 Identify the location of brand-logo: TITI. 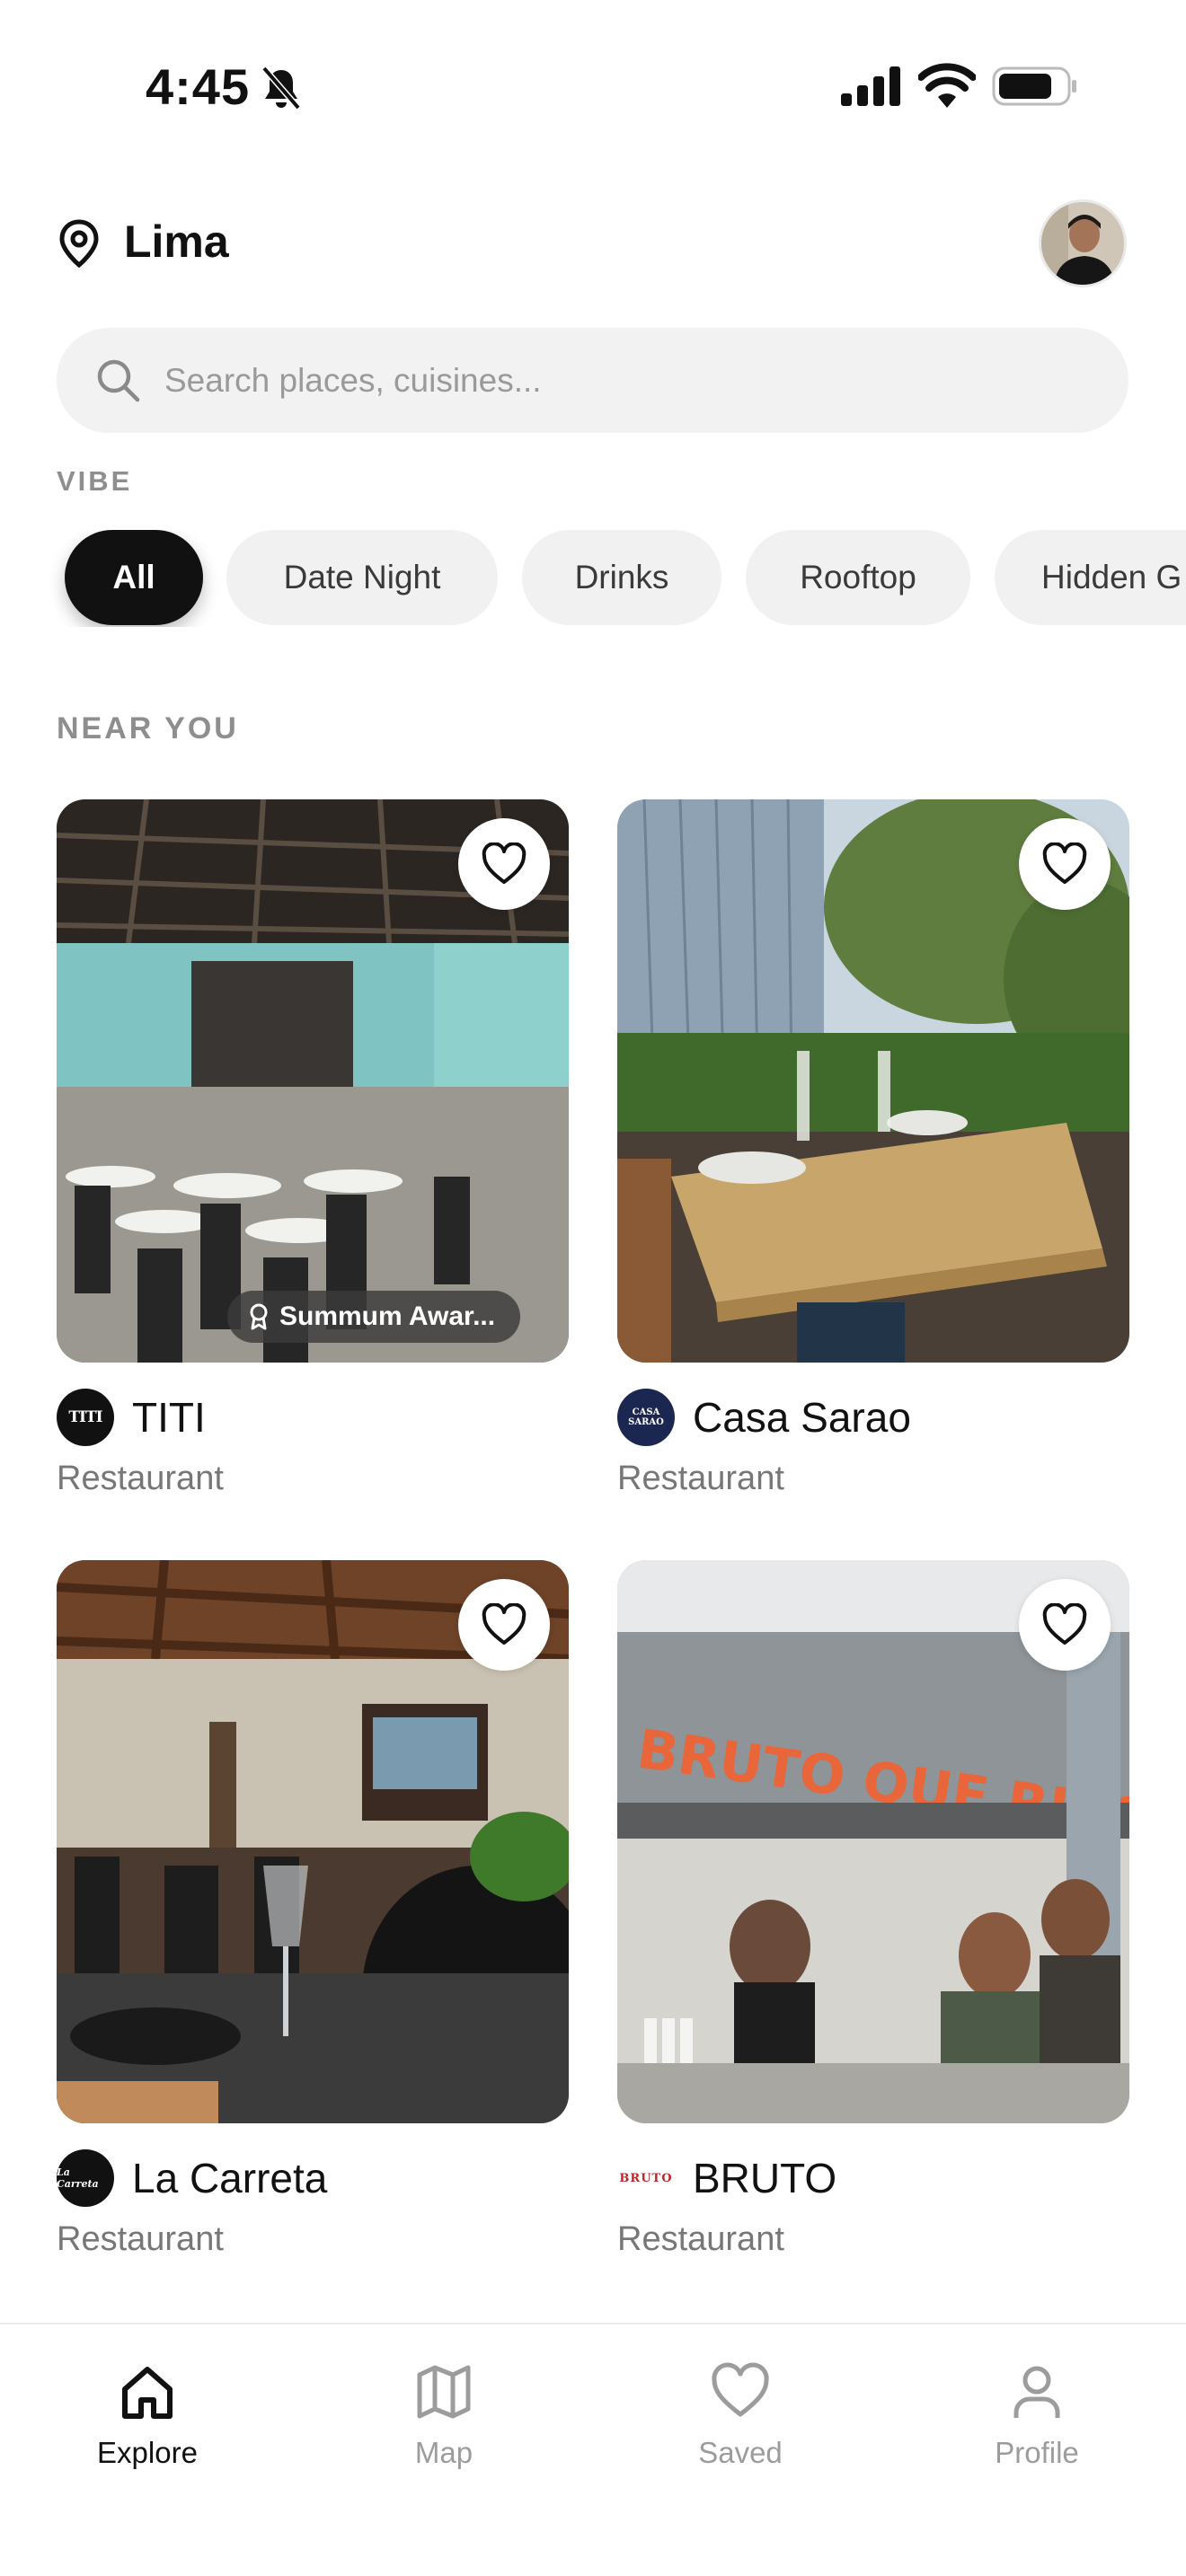
(85, 1417).